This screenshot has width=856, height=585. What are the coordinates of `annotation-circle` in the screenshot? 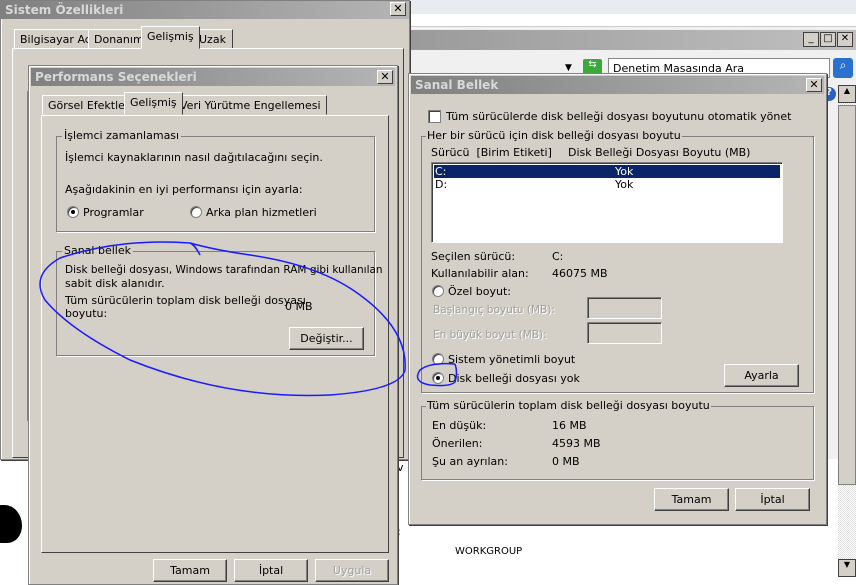 It's located at (437, 374).